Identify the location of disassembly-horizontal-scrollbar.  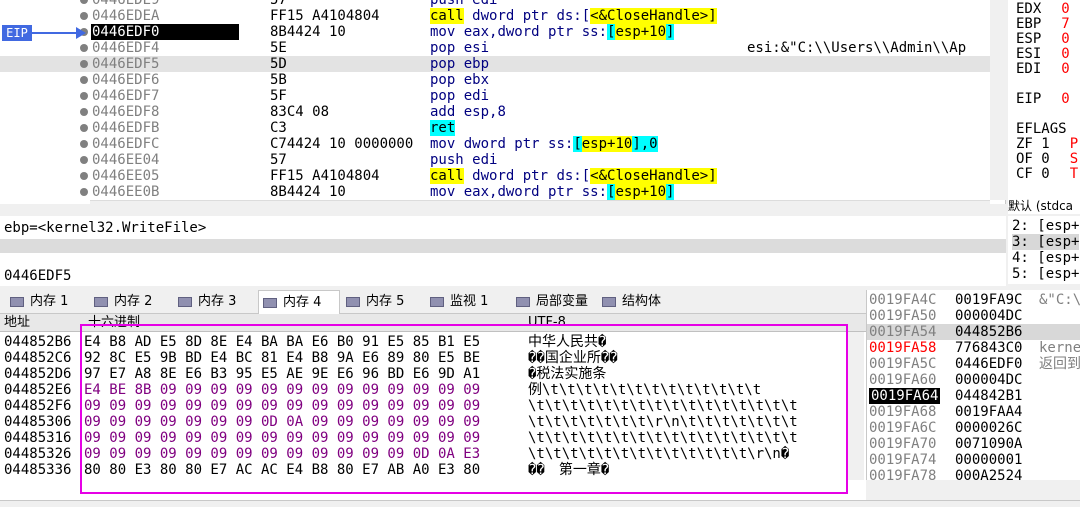
(540, 208).